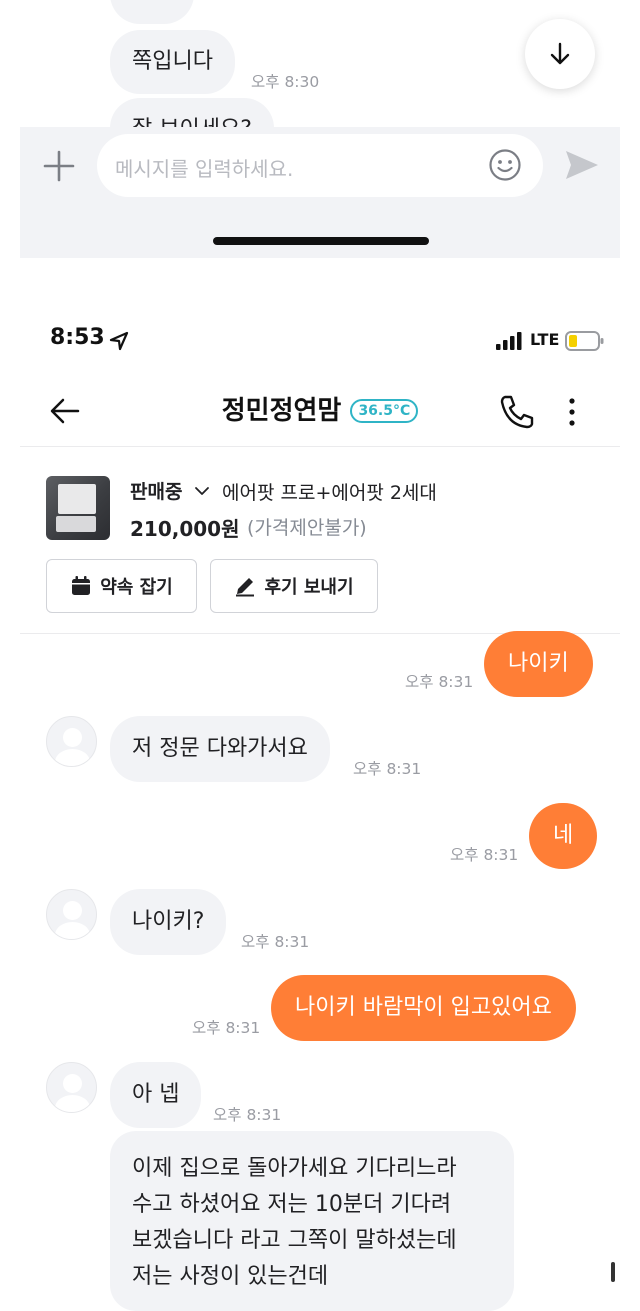  I want to click on plus-icon, so click(59, 166).